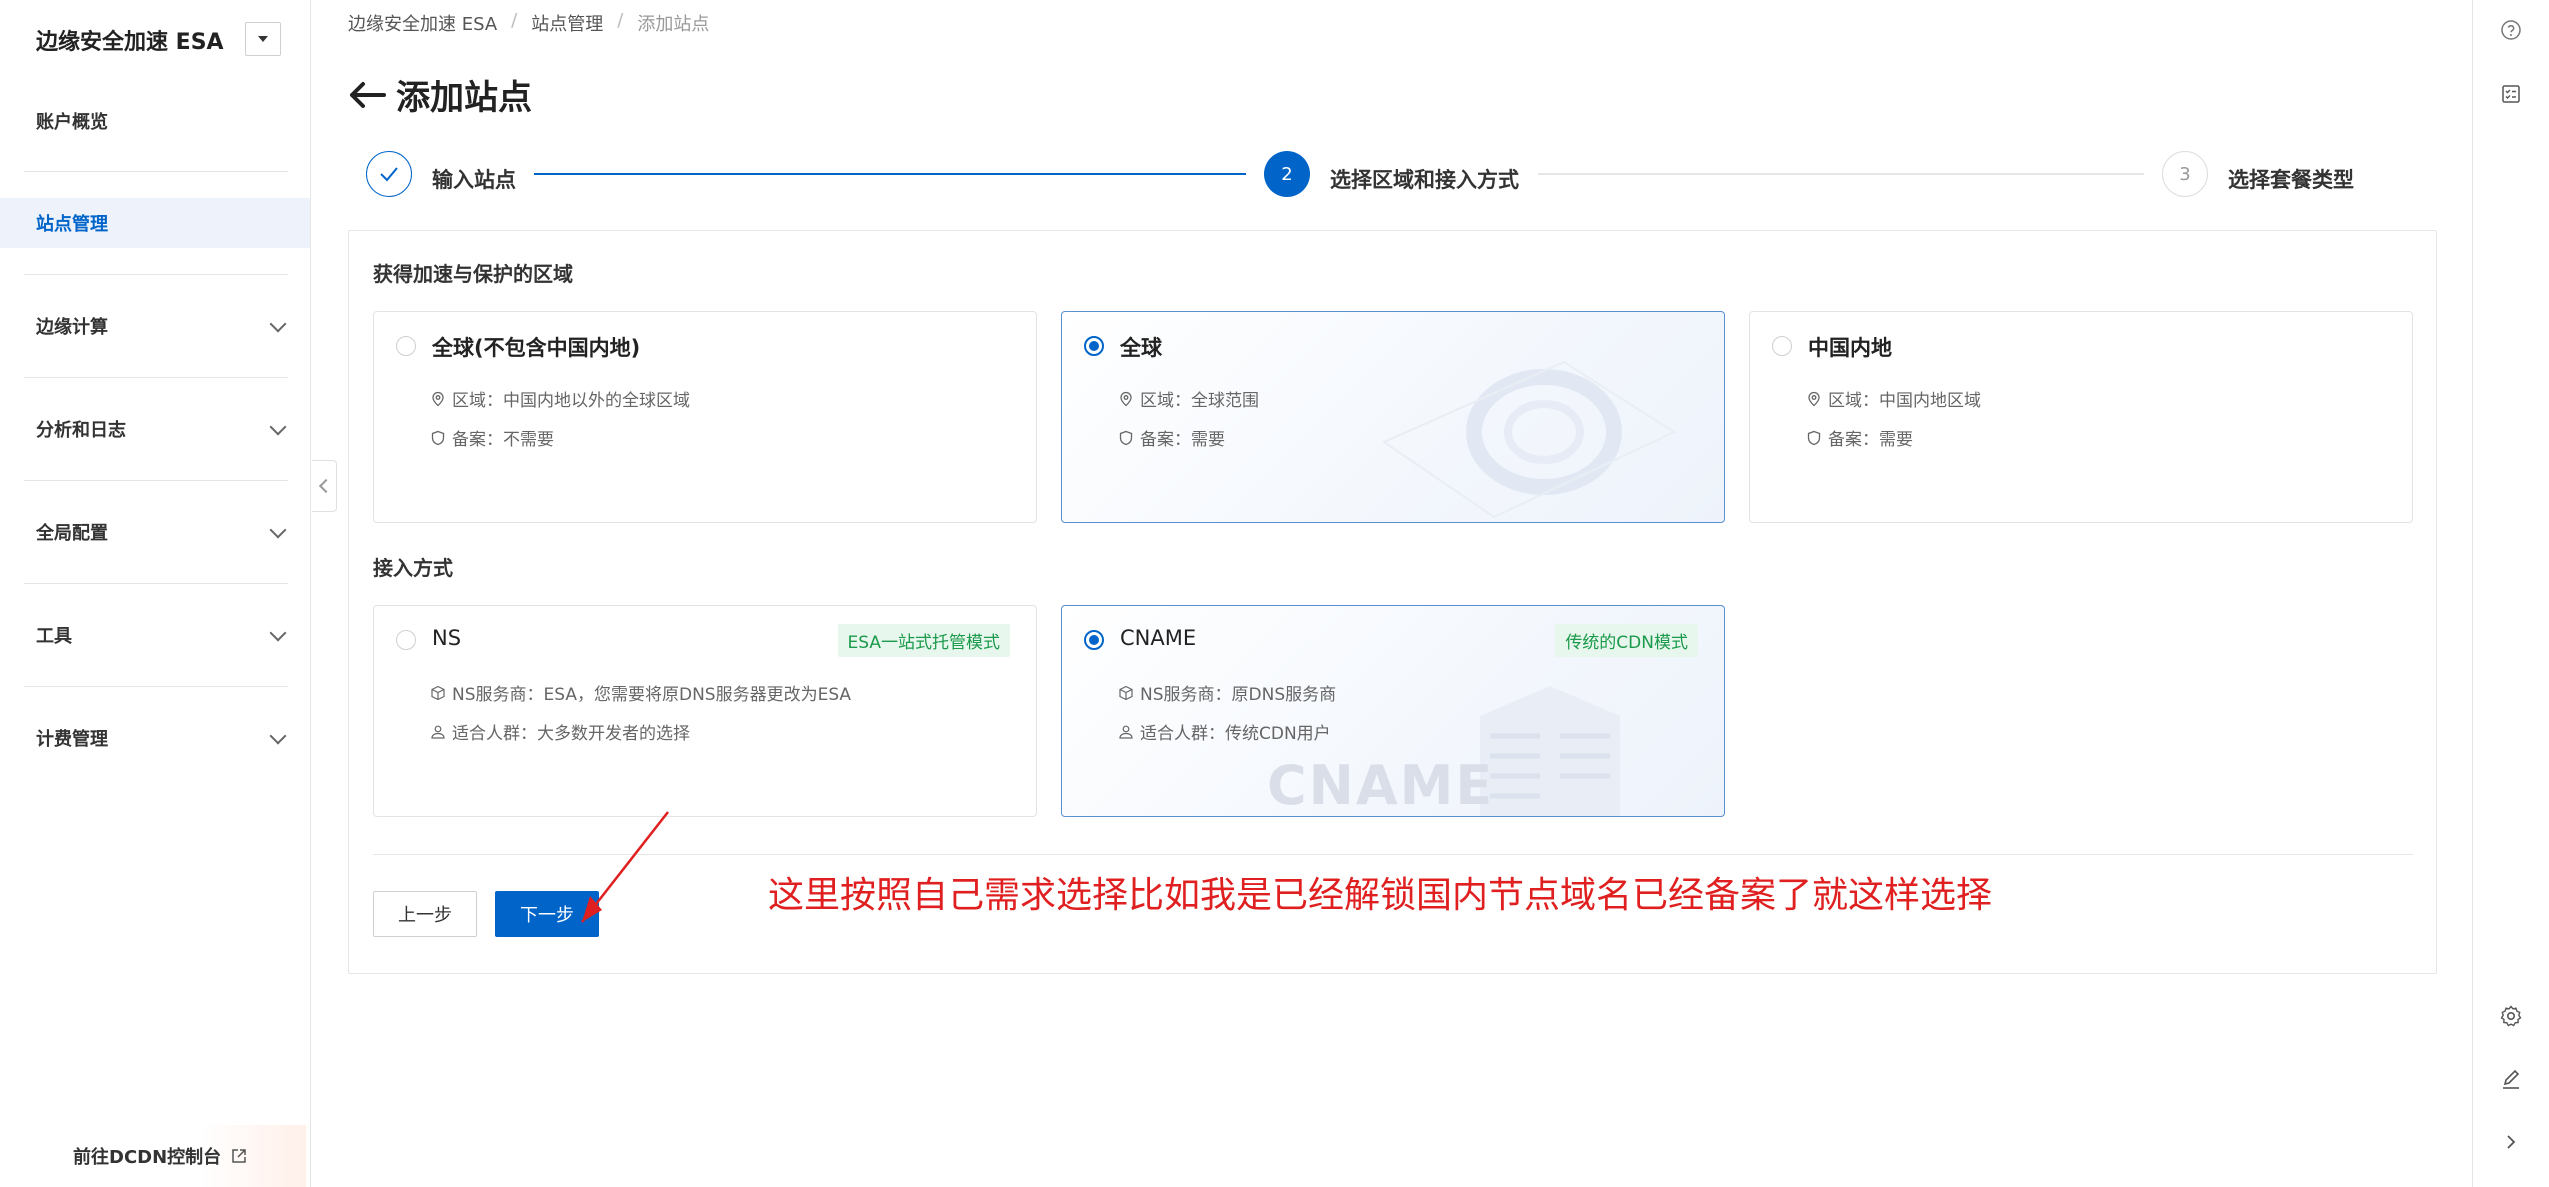  What do you see at coordinates (474, 180) in the screenshot?
I see `step-1-label: 输入站点` at bounding box center [474, 180].